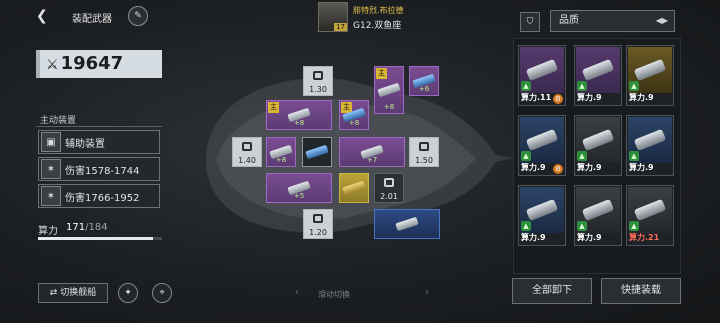 The width and height of the screenshot is (720, 323). I want to click on swap-icon: ⇄, so click(55, 293).